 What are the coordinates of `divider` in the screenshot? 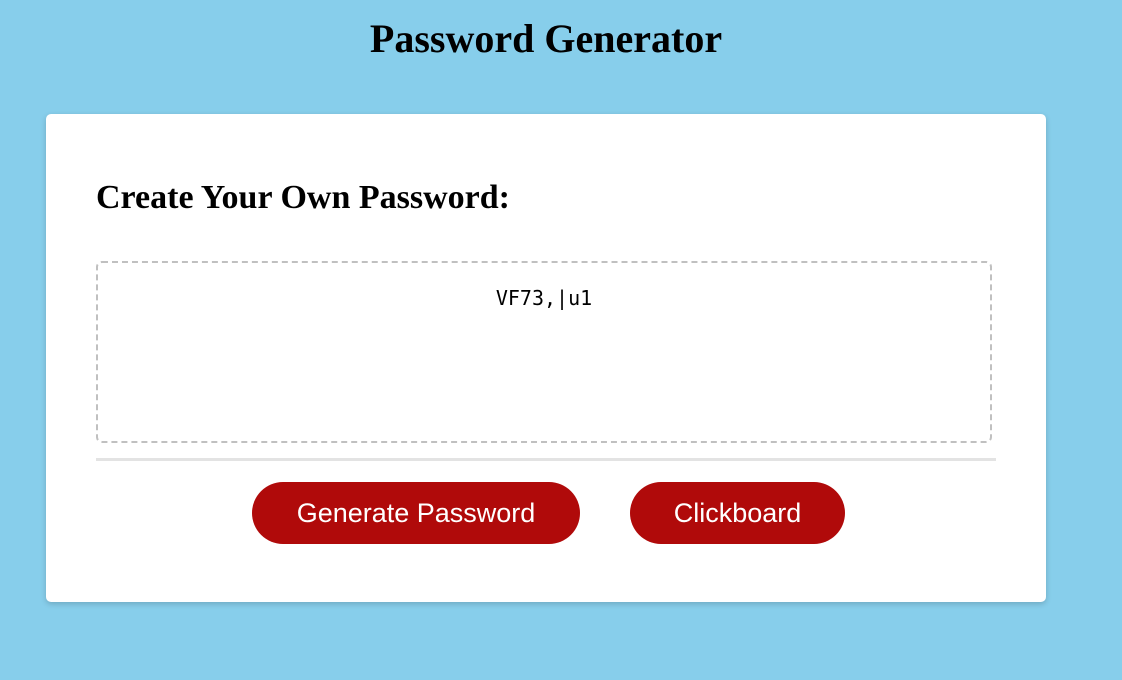 It's located at (546, 459).